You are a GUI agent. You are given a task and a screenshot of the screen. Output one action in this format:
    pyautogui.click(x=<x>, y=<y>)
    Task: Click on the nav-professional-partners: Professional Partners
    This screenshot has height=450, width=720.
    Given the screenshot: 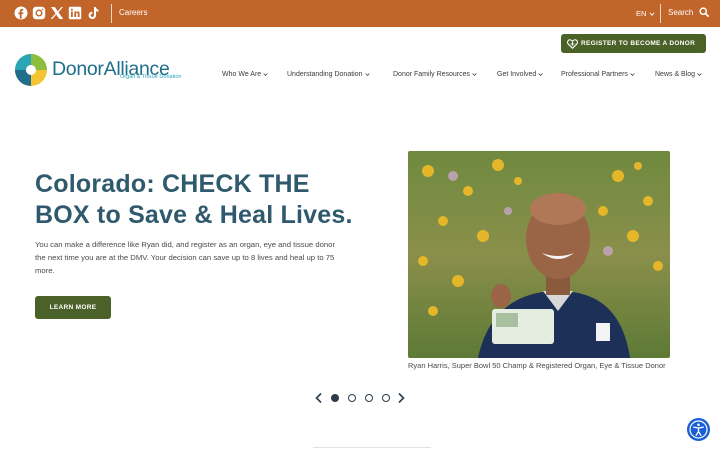 What is the action you would take?
    pyautogui.click(x=598, y=74)
    